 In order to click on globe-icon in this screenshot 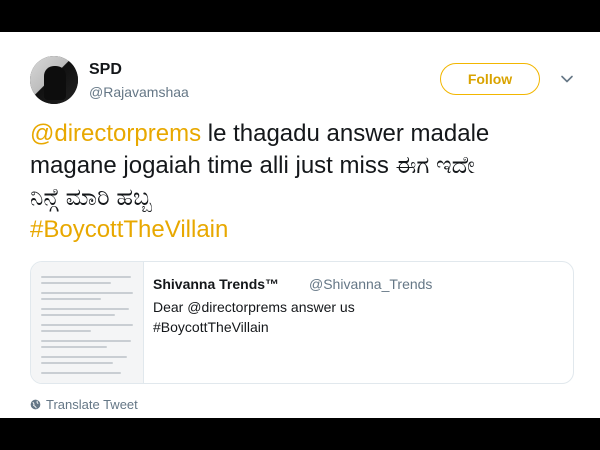, I will do `click(35, 404)`.